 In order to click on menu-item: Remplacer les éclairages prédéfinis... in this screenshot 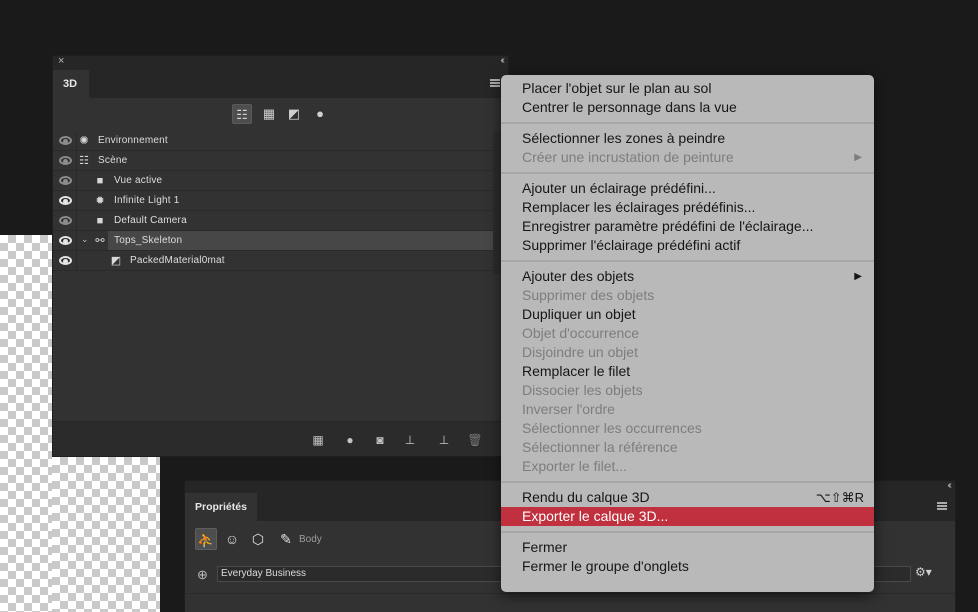, I will do `click(687, 207)`.